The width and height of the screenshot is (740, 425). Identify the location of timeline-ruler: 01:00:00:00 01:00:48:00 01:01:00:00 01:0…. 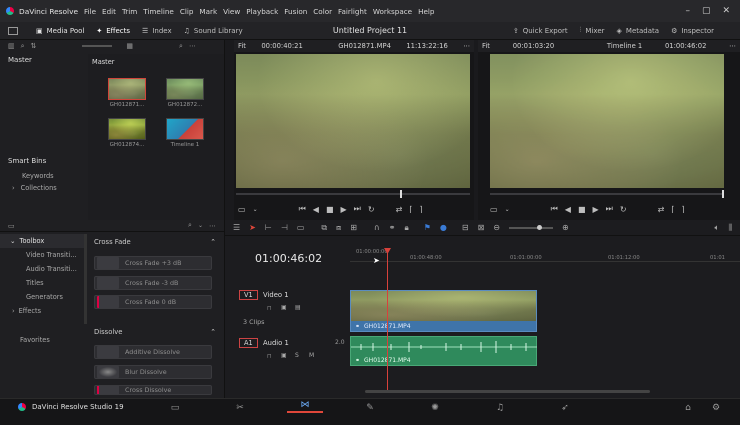
(545, 254).